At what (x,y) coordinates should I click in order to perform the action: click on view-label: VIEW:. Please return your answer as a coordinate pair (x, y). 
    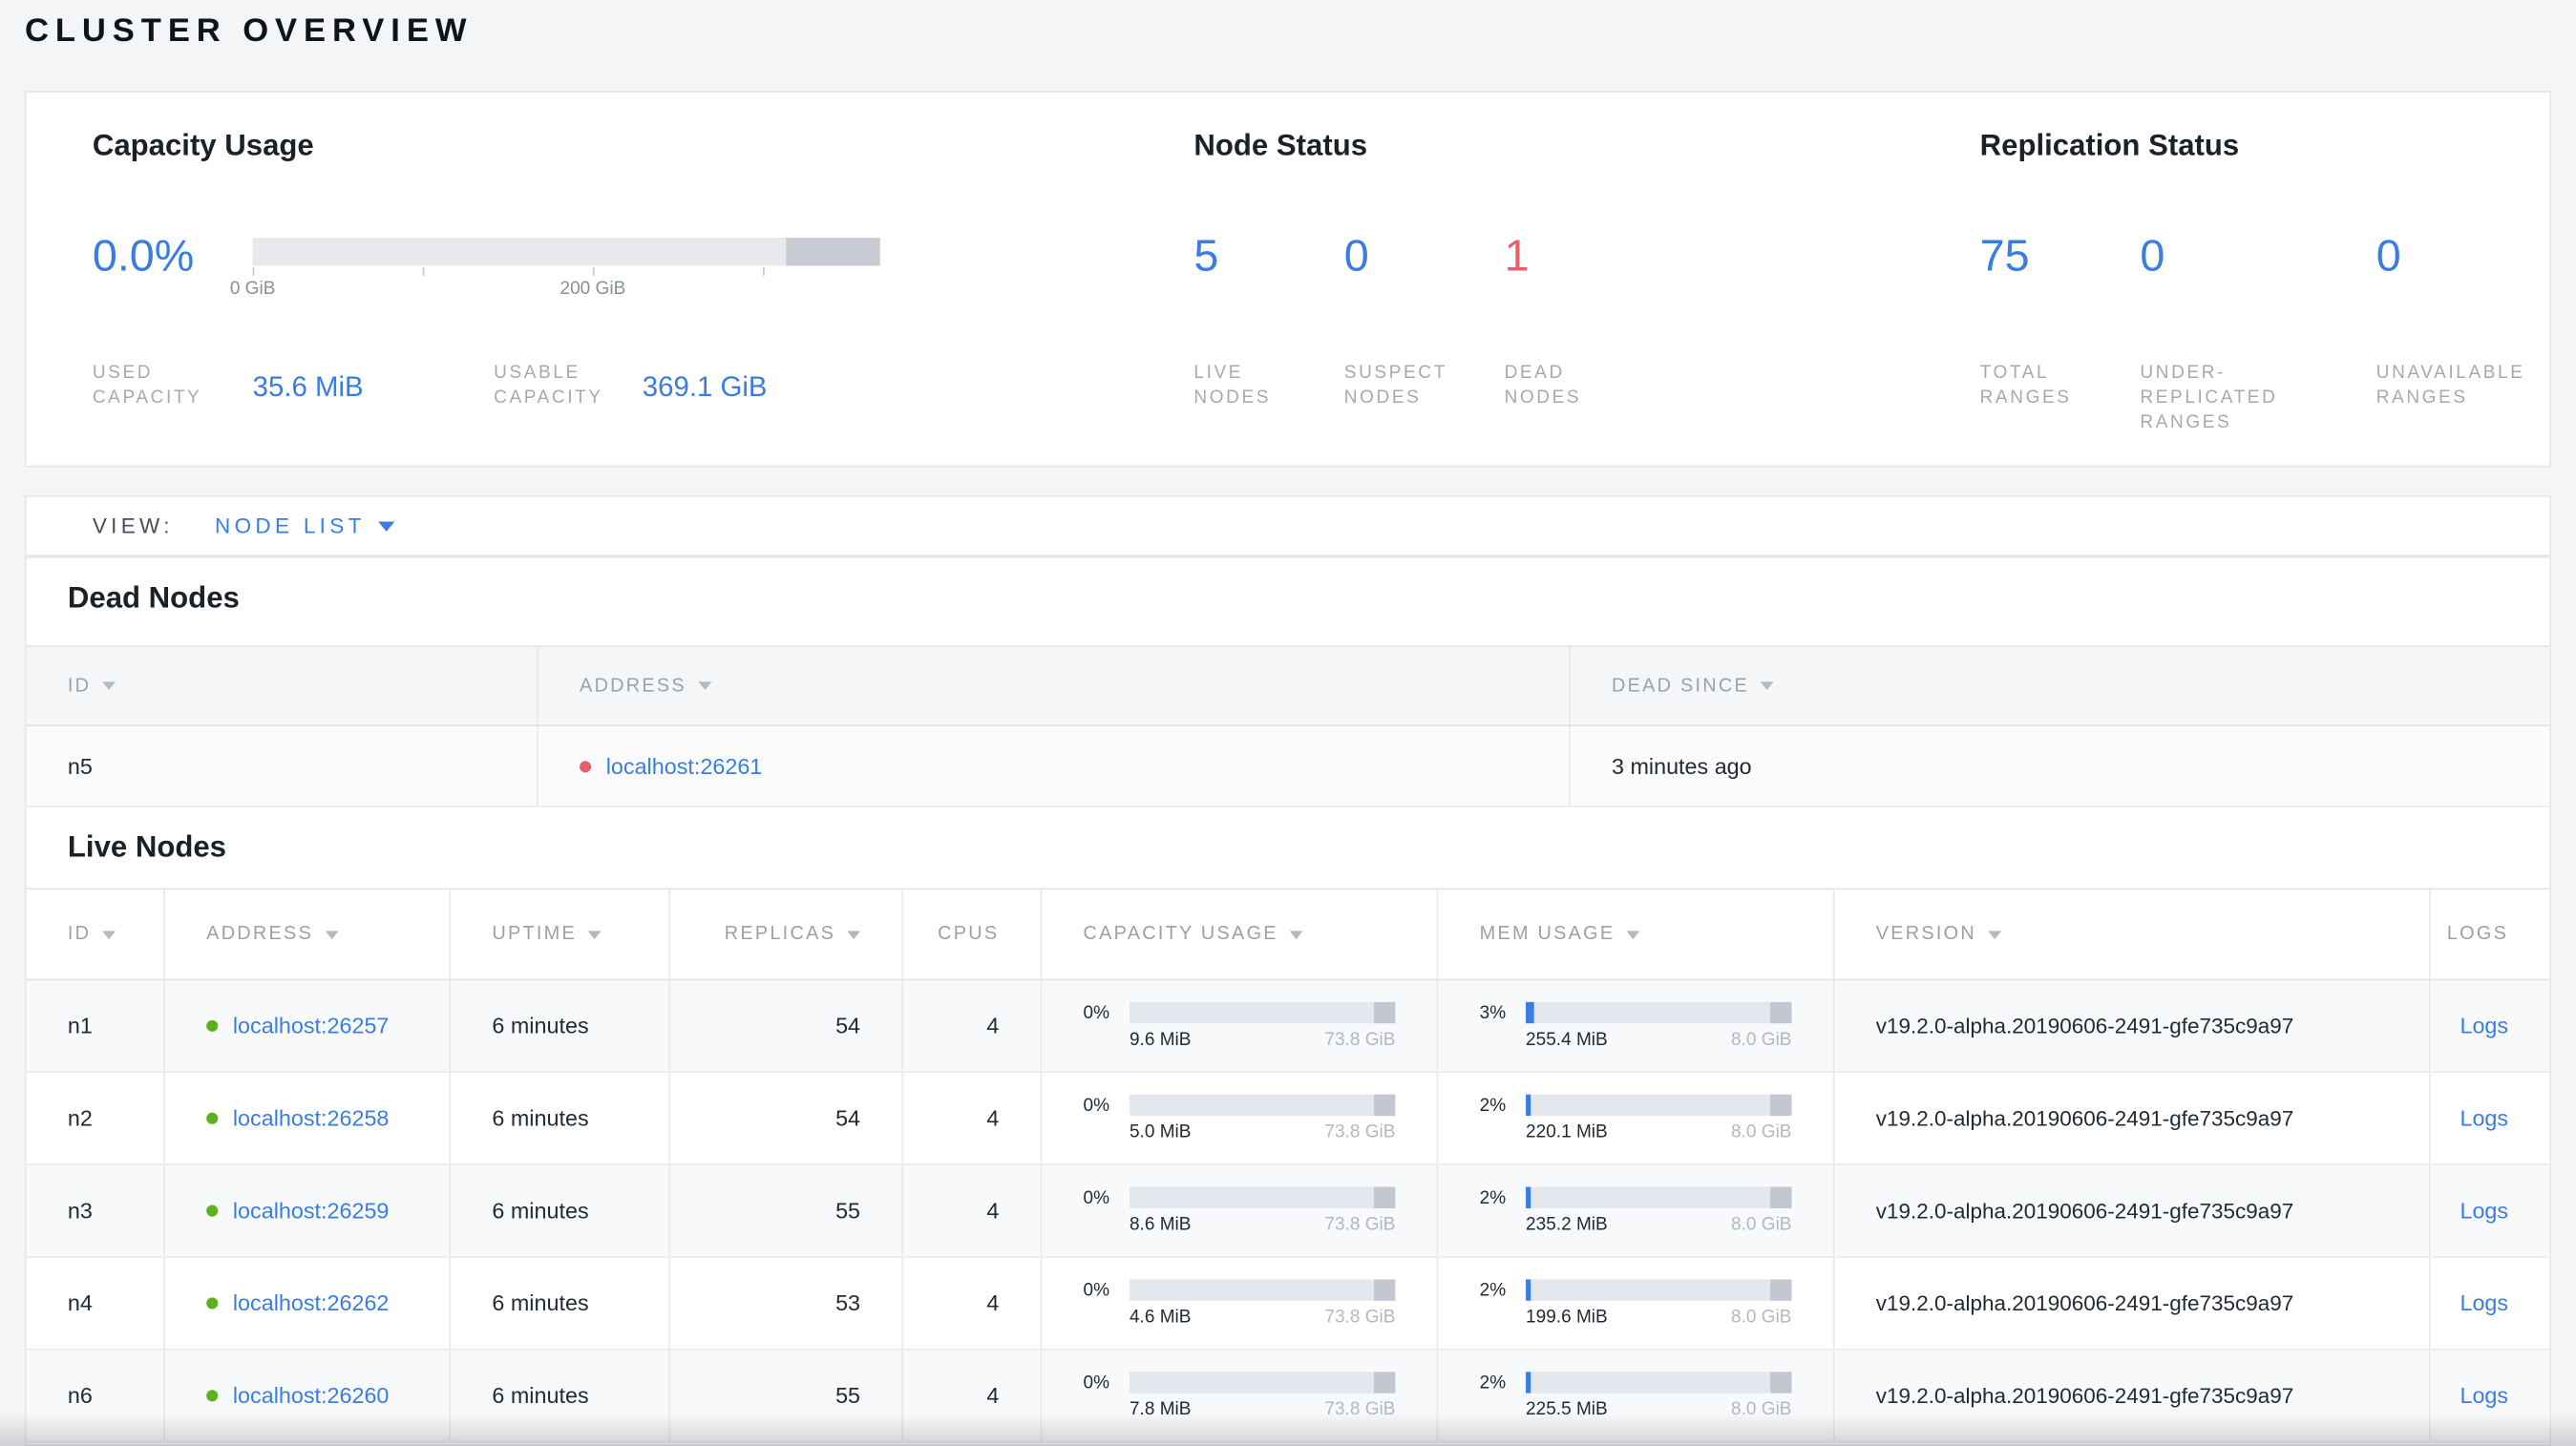
    Looking at the image, I should click on (133, 525).